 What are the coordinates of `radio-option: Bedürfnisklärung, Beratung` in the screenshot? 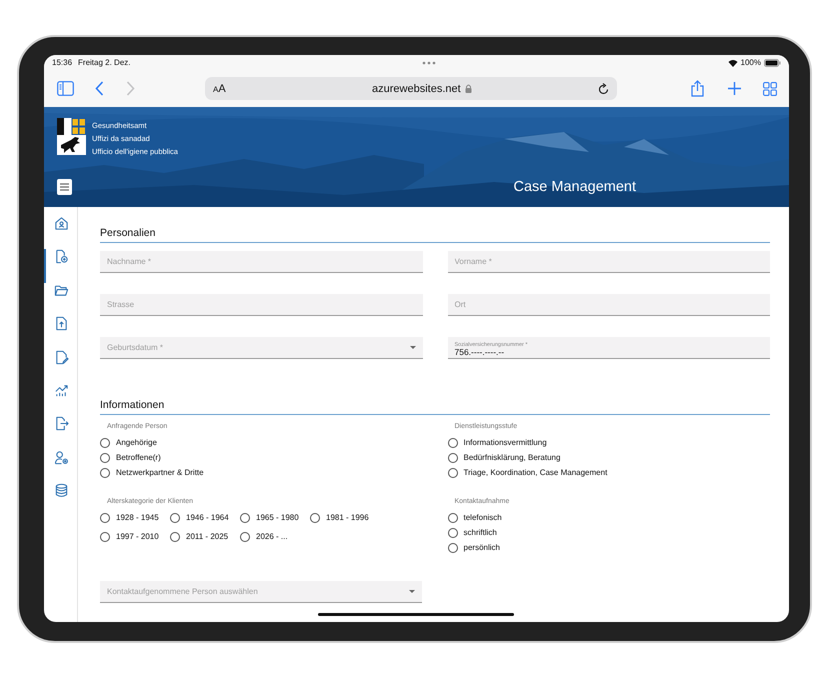 It's located at (609, 457).